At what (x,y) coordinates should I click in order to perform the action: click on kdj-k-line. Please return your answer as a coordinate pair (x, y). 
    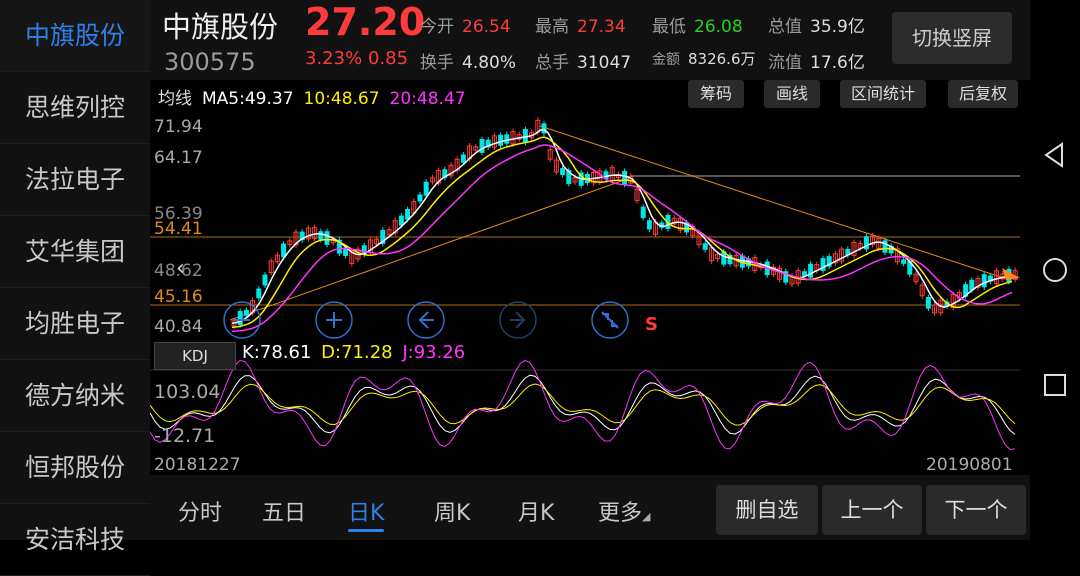
    Looking at the image, I should click on (583, 404).